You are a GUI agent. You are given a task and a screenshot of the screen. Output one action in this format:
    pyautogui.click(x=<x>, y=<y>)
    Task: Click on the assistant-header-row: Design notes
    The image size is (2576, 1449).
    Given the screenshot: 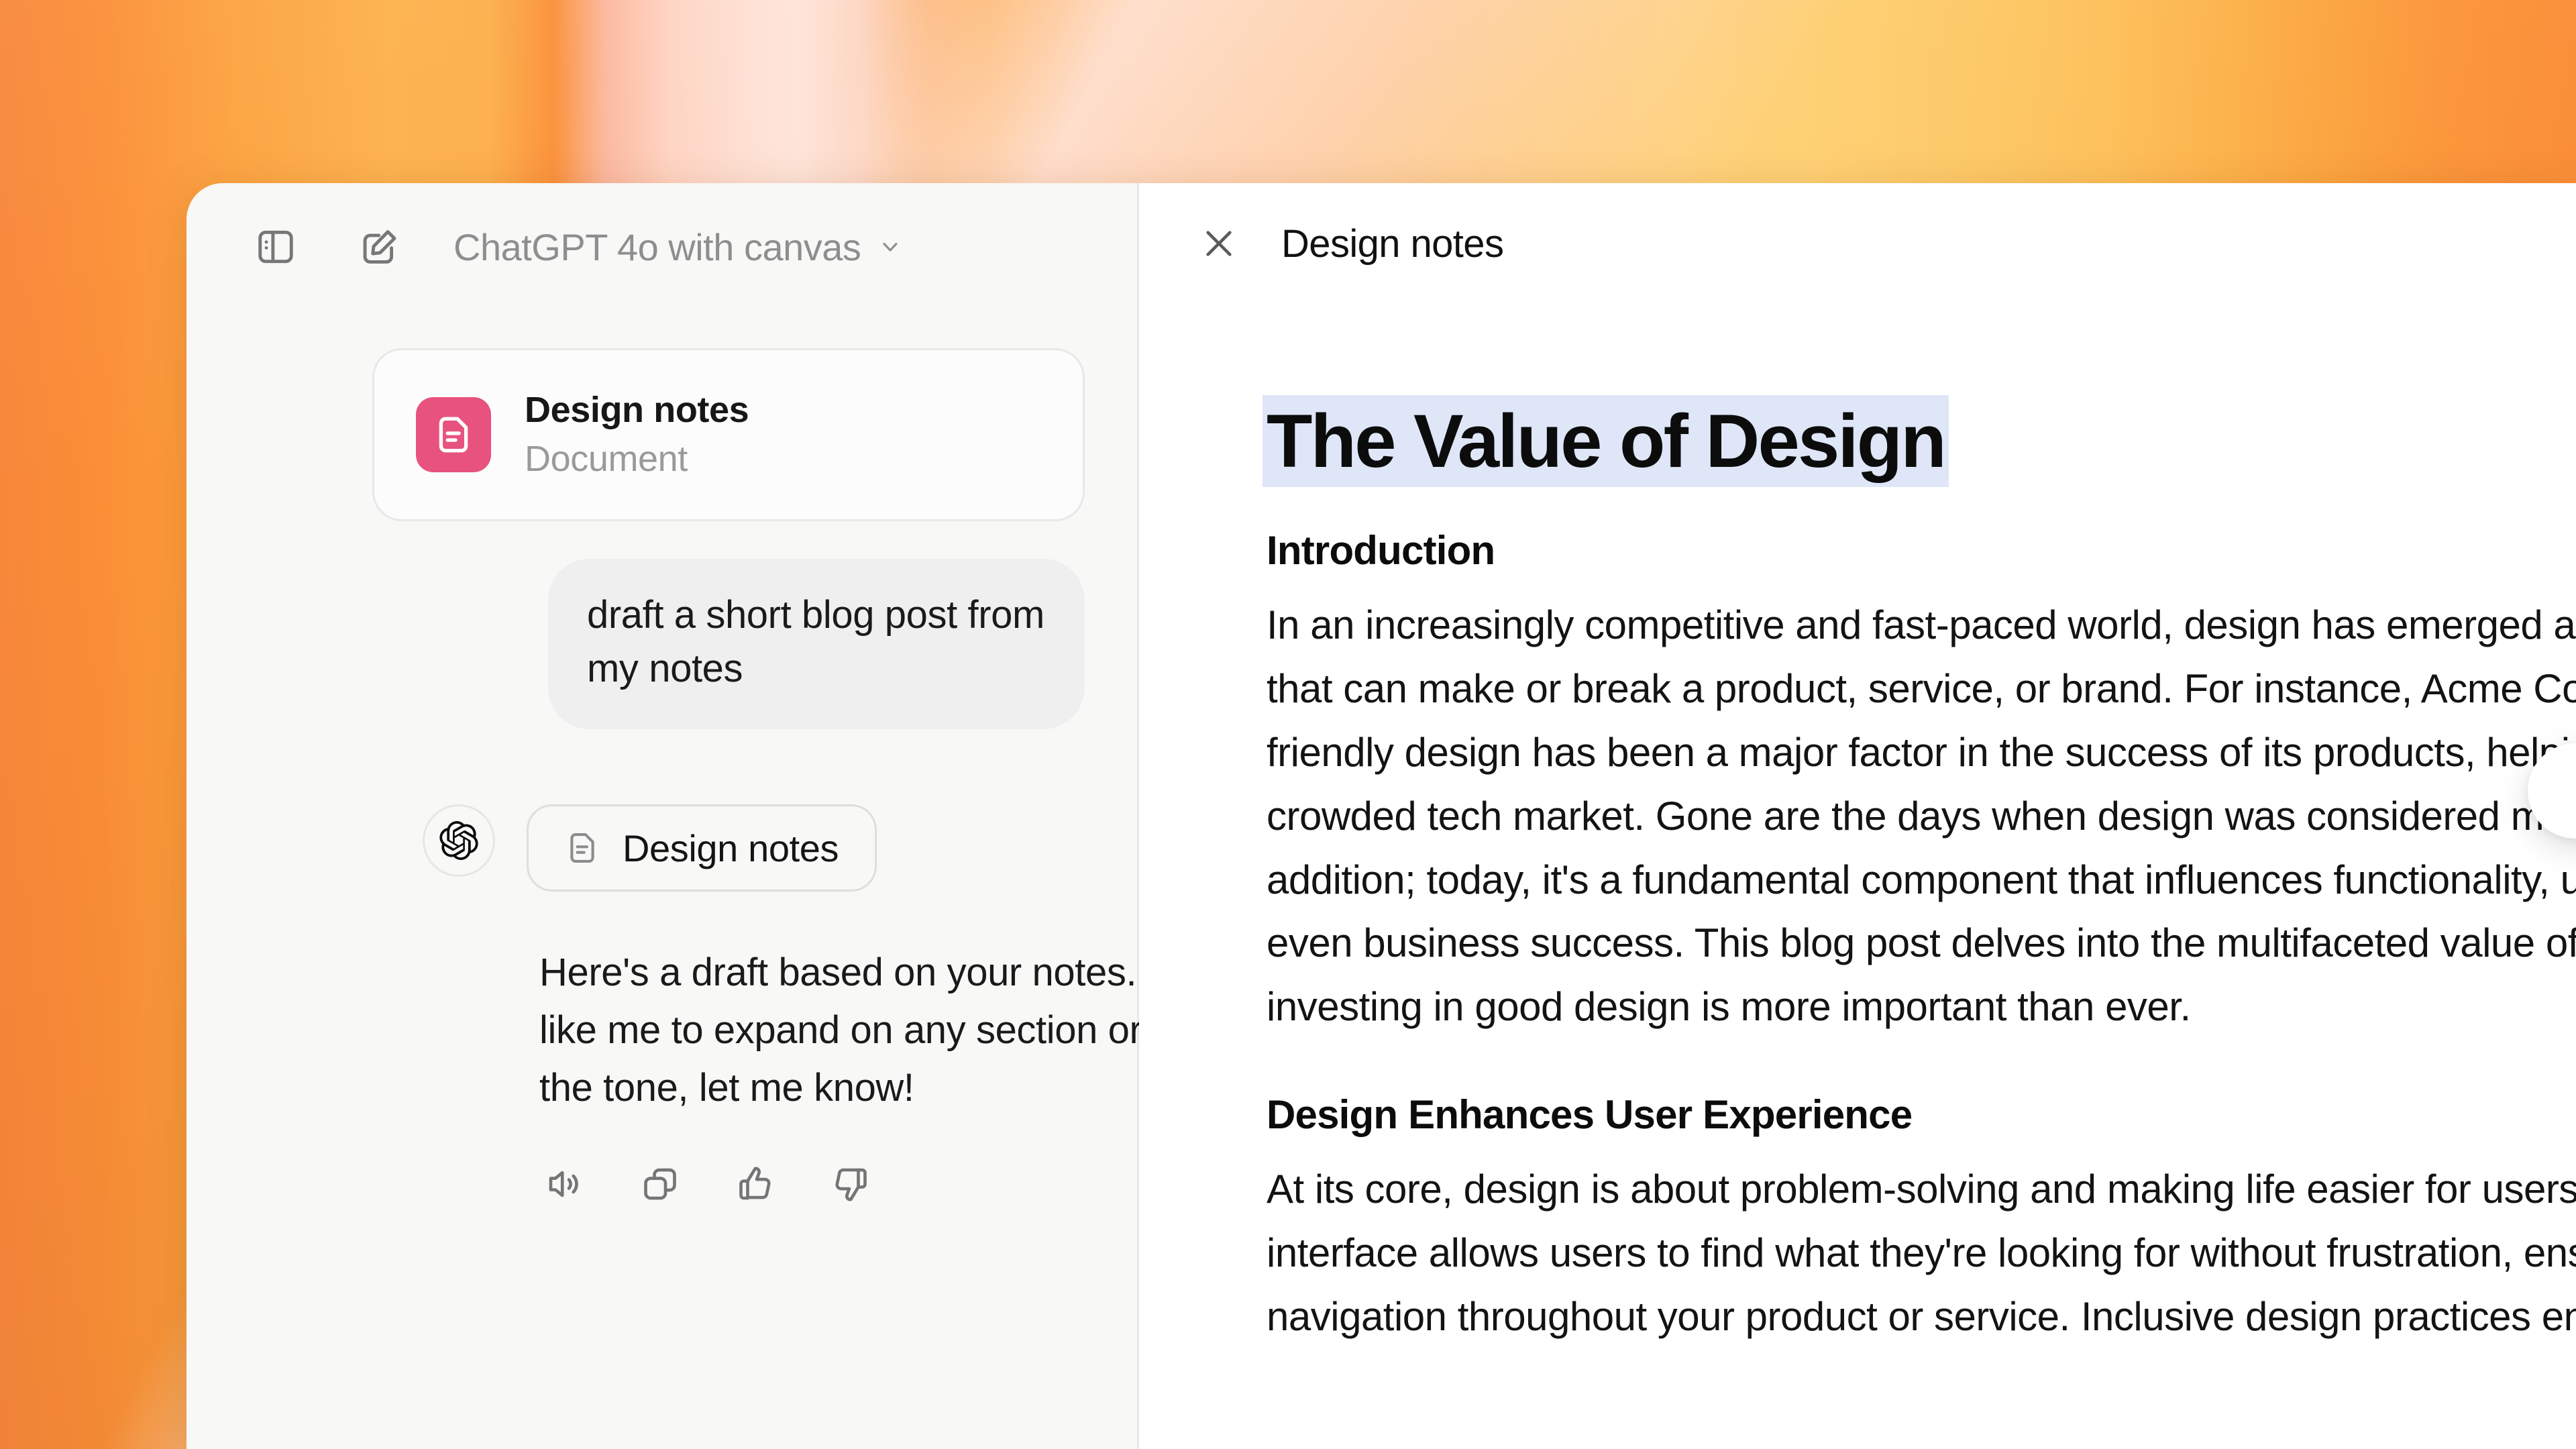 What is the action you would take?
    pyautogui.click(x=779, y=848)
    